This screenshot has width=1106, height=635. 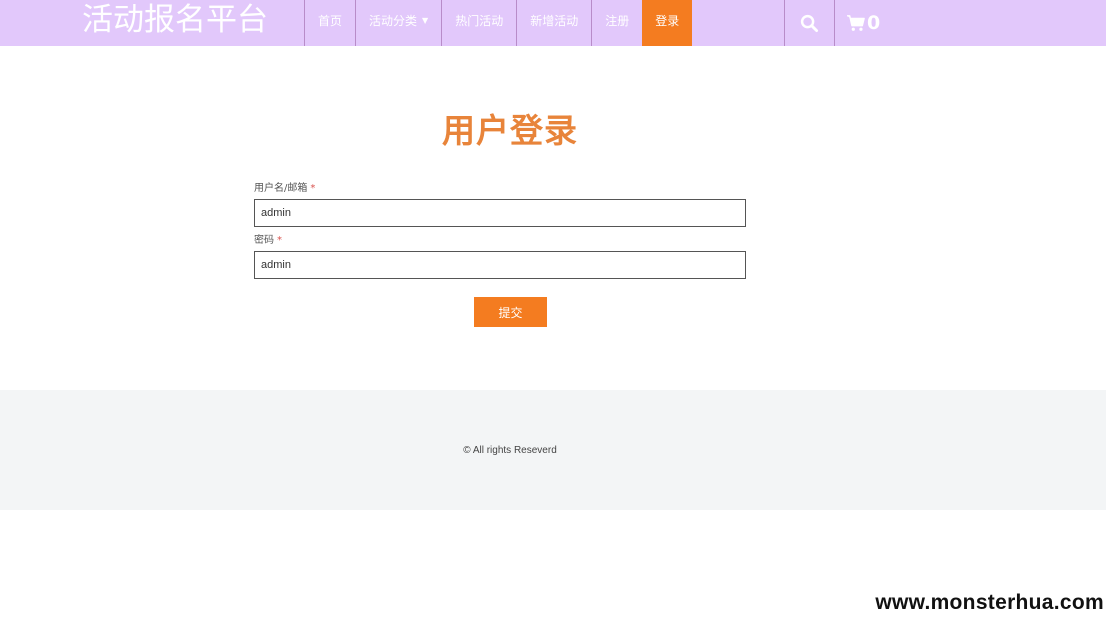 What do you see at coordinates (510, 450) in the screenshot?
I see `copyright-text: © All rights Reseverd` at bounding box center [510, 450].